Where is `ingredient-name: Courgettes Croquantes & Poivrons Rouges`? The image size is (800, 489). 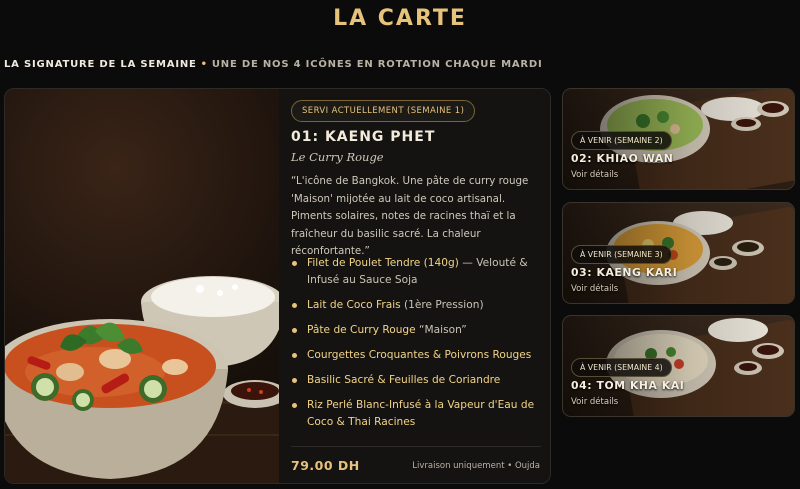
ingredient-name: Courgettes Croquantes & Poivrons Rouges is located at coordinates (419, 355).